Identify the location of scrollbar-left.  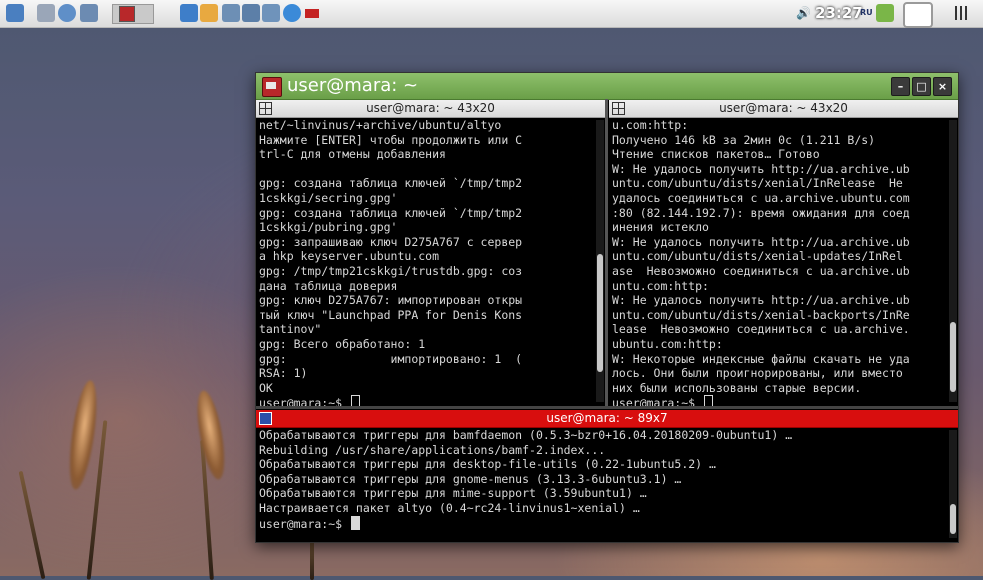
(600, 261).